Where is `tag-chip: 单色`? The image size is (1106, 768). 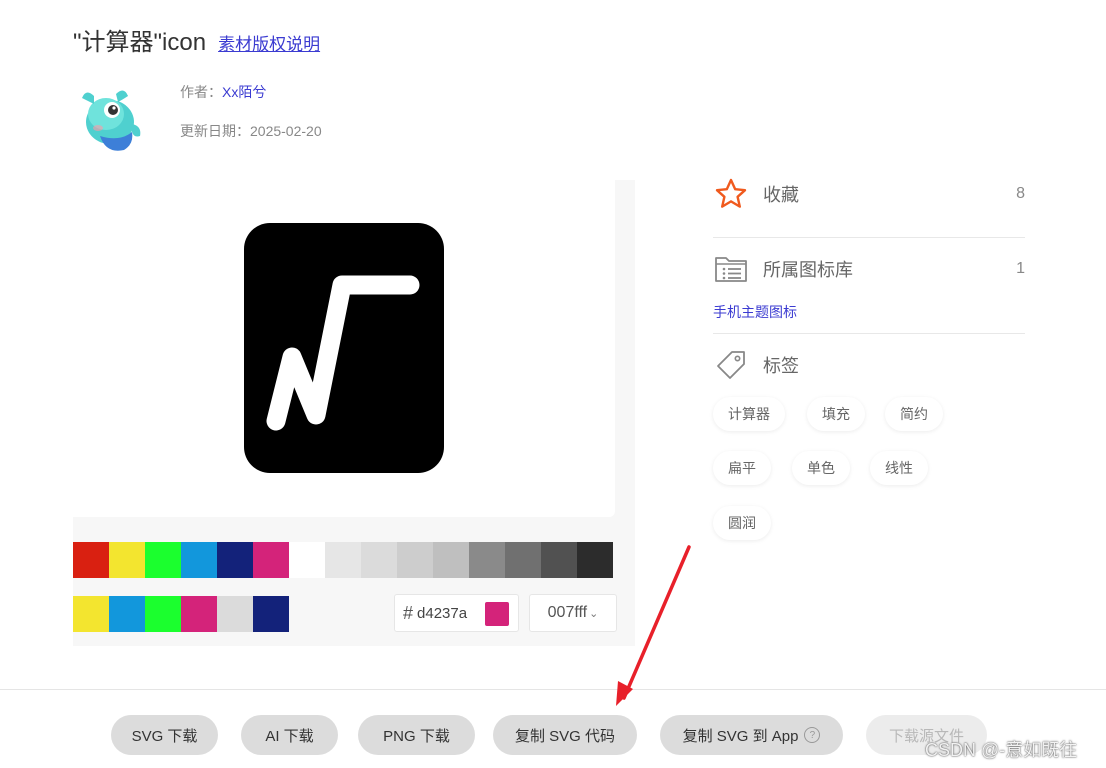 tag-chip: 单色 is located at coordinates (821, 468).